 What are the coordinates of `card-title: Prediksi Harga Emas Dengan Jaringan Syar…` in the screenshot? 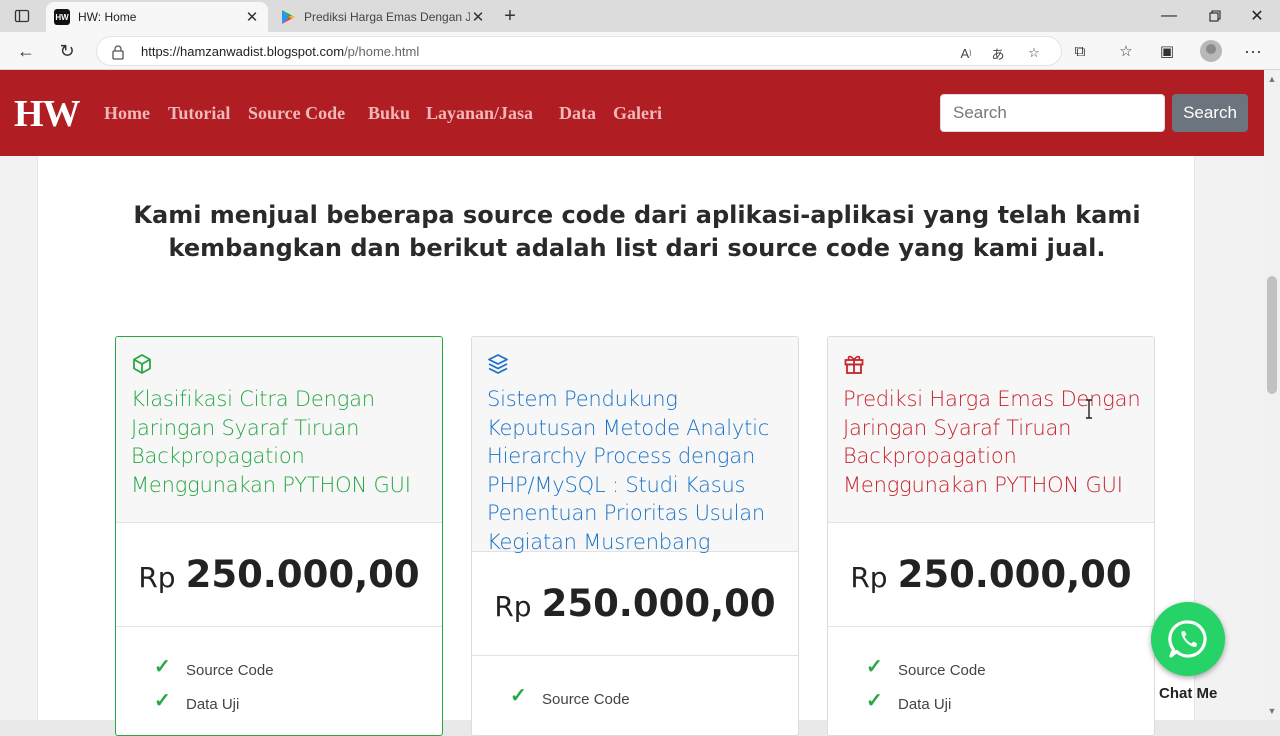 It's located at (995, 442).